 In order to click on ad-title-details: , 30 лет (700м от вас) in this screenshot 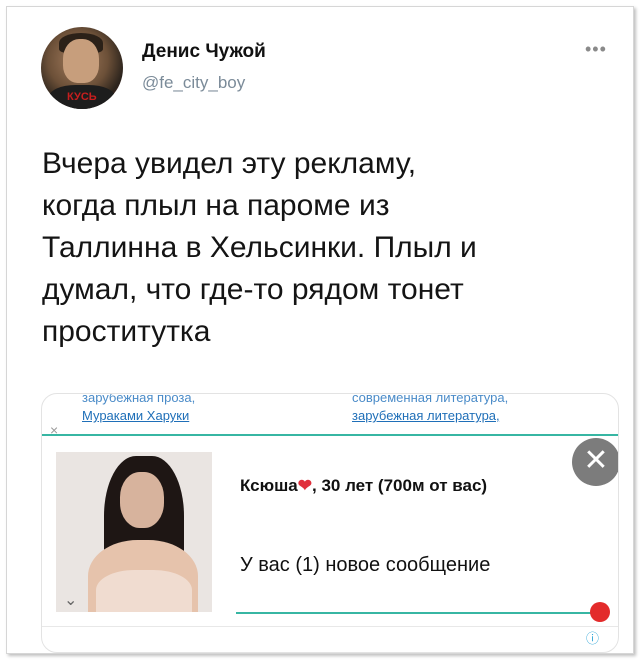, I will do `click(400, 485)`.